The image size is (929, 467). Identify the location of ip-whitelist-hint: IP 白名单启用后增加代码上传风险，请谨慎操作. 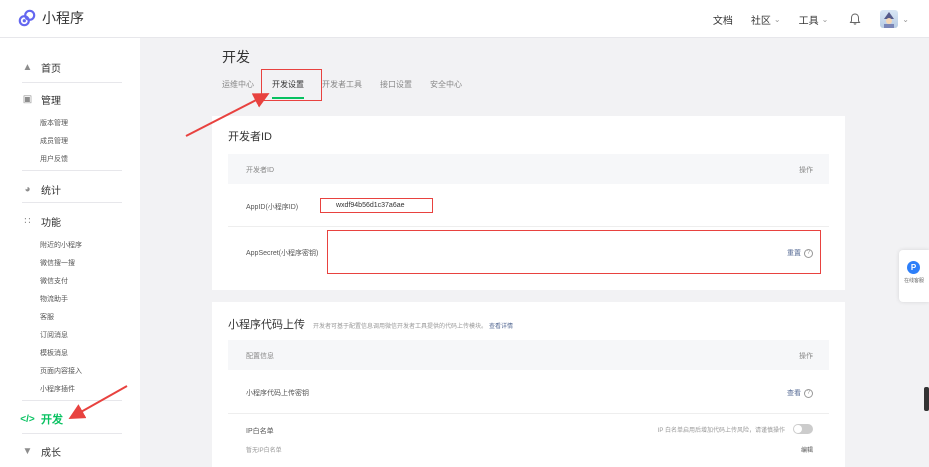
(721, 430).